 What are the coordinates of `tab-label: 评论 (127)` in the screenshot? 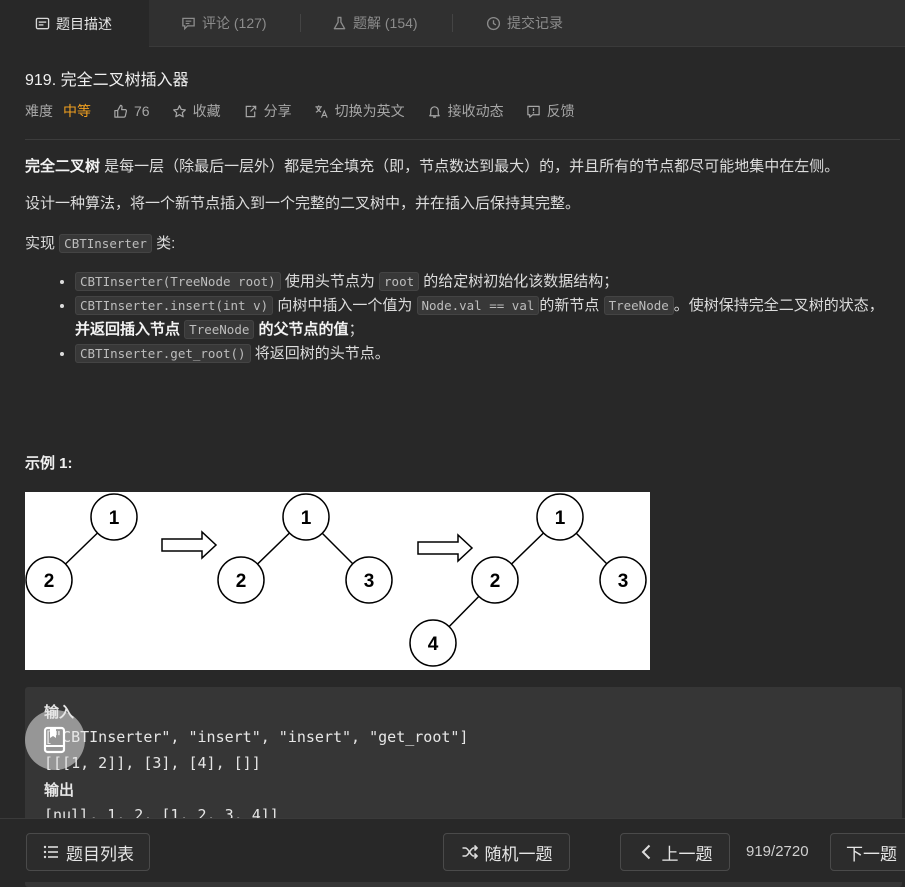 It's located at (234, 23).